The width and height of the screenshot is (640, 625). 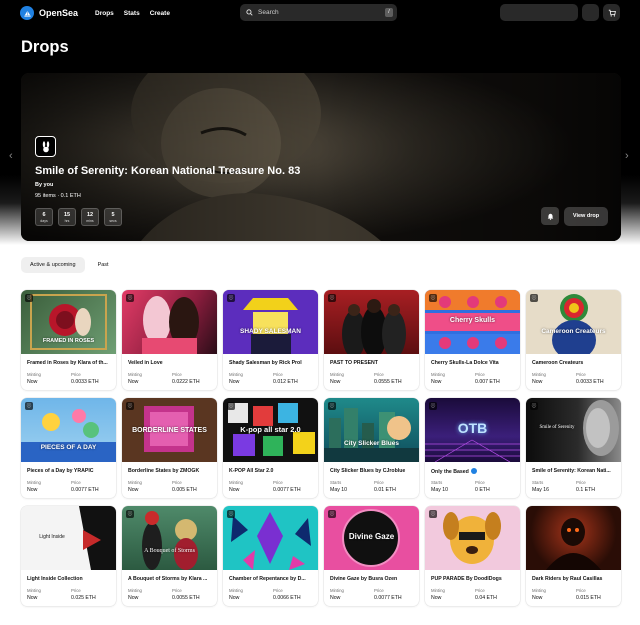 What do you see at coordinates (573, 322) in the screenshot?
I see `drop-thumbnail: Cameroon Createurs ⓘ` at bounding box center [573, 322].